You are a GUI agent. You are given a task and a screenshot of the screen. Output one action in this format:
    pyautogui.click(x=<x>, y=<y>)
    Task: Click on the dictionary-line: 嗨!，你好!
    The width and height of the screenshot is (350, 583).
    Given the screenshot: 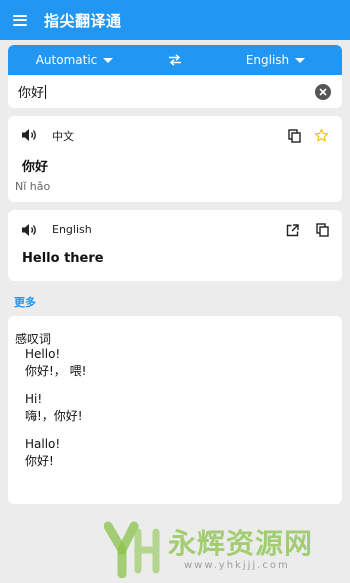 What is the action you would take?
    pyautogui.click(x=54, y=416)
    